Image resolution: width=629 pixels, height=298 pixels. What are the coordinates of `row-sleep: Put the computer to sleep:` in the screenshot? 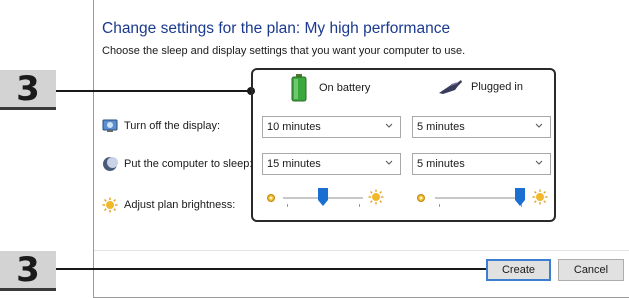 It's located at (177, 164).